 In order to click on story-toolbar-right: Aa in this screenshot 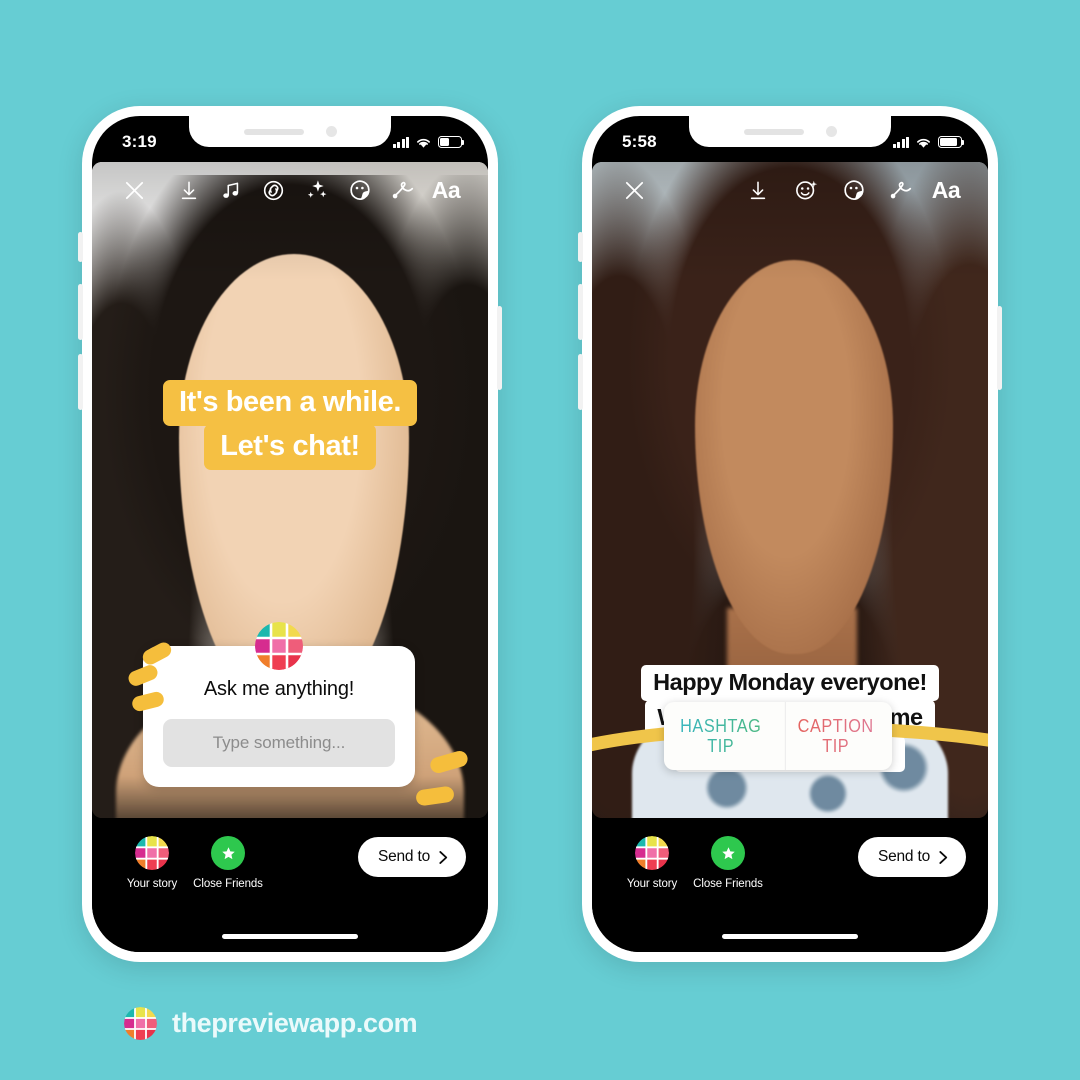, I will do `click(790, 190)`.